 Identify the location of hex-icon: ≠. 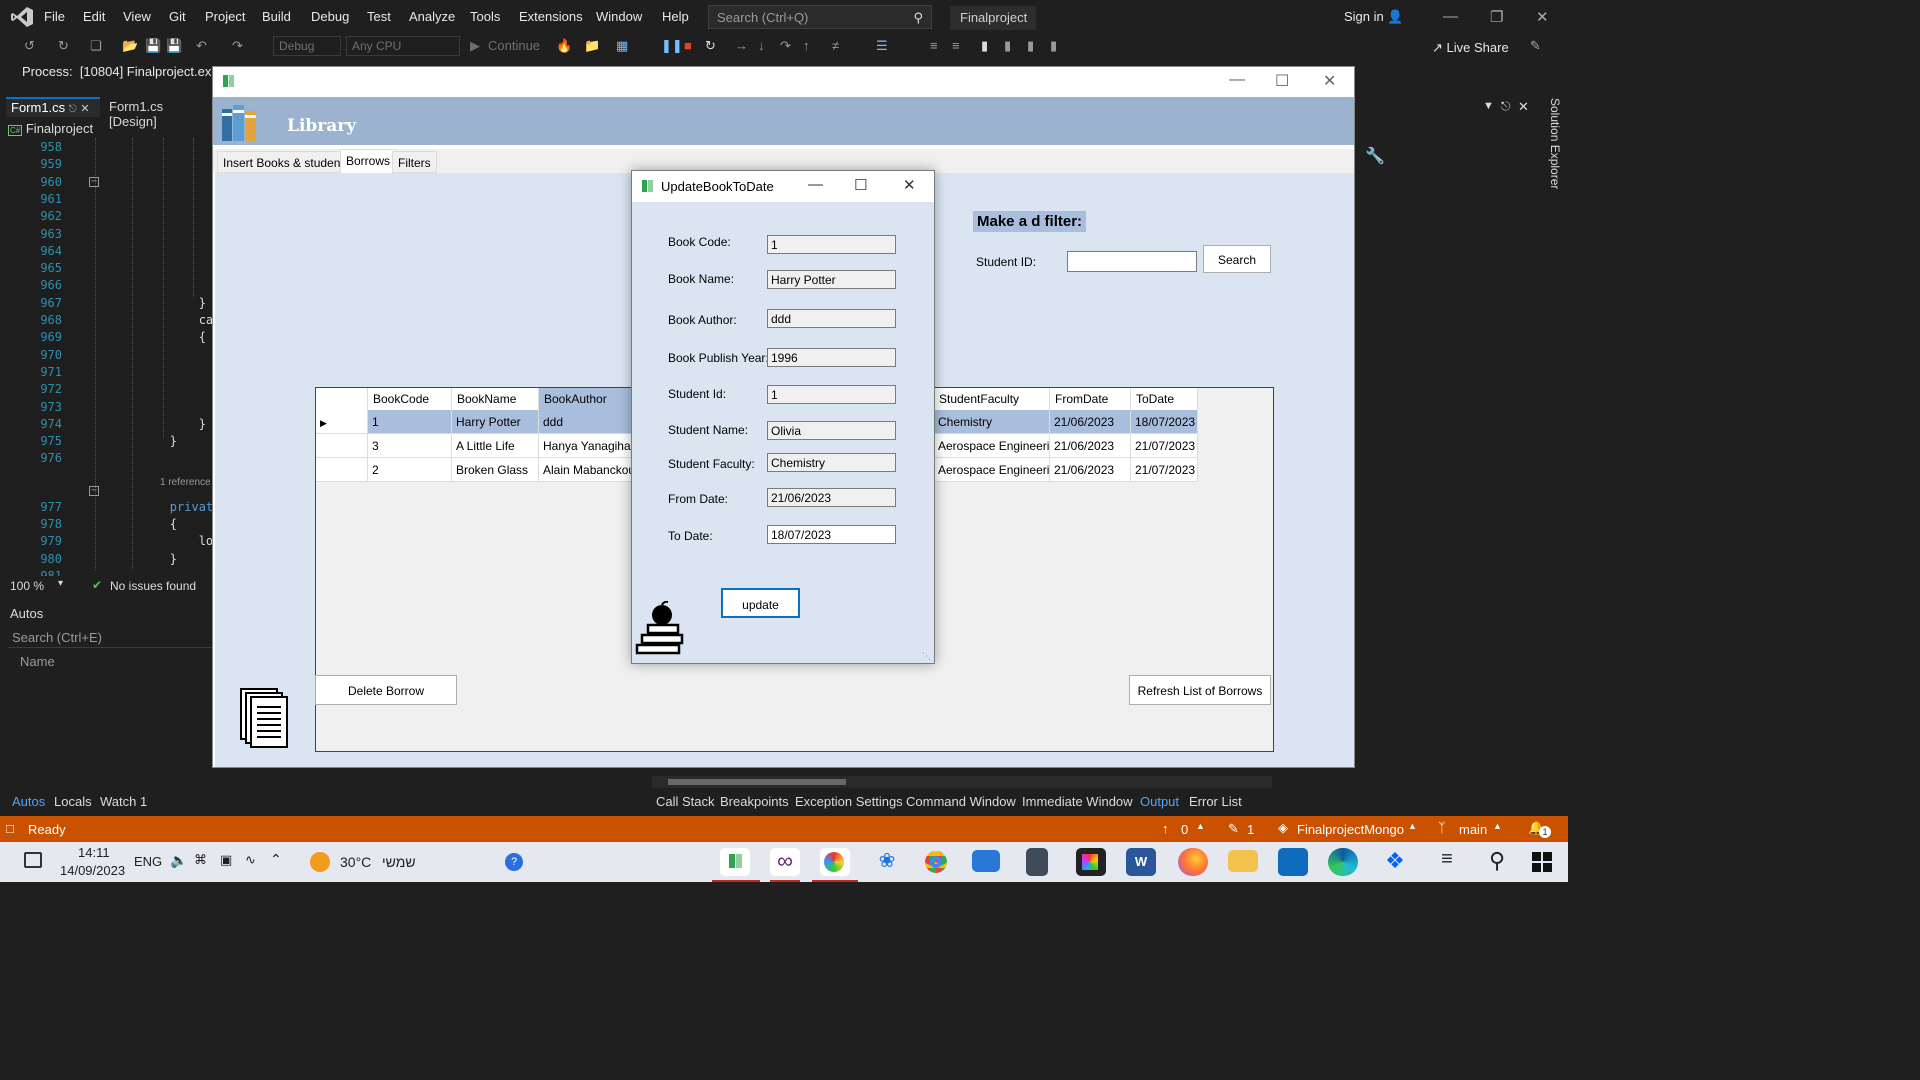
(835, 45).